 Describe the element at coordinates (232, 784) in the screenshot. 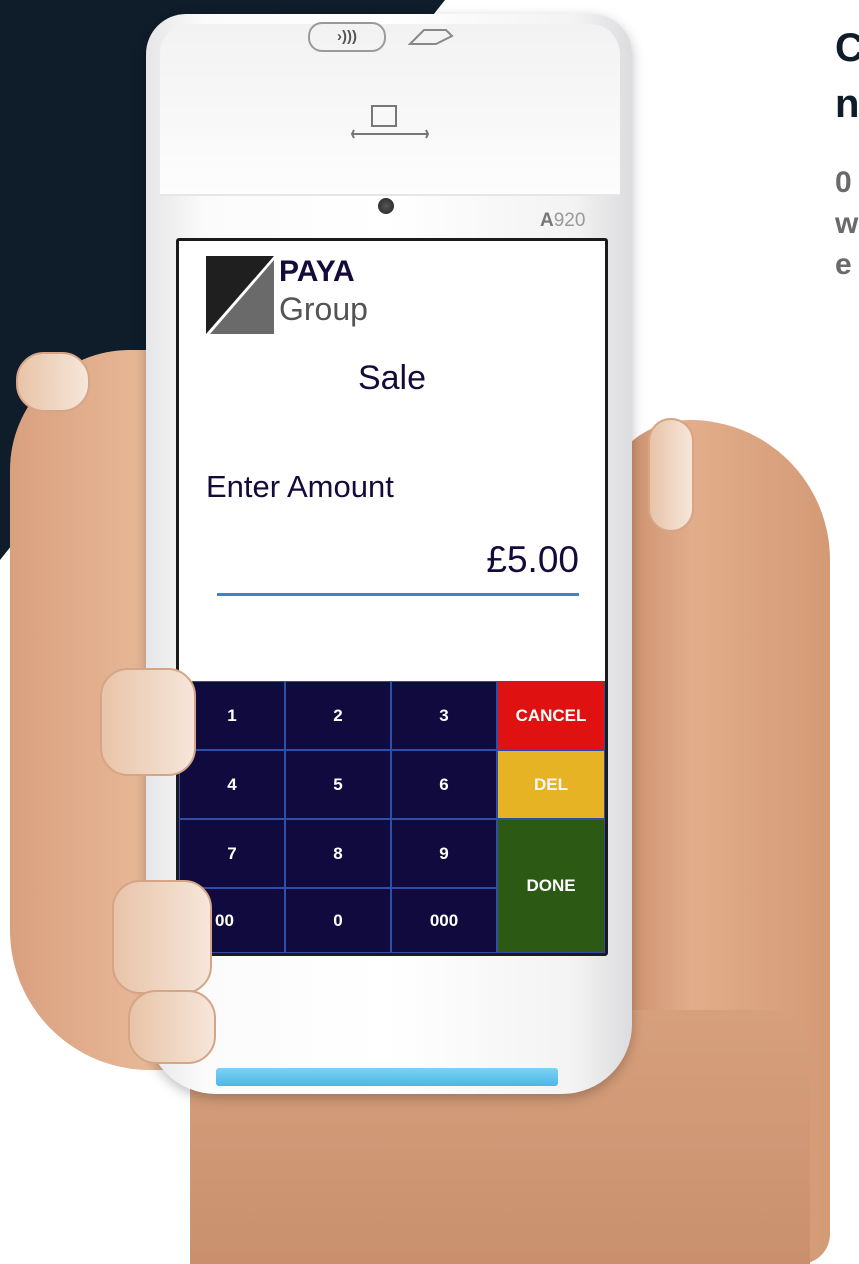

I see `key-4: 4` at that location.